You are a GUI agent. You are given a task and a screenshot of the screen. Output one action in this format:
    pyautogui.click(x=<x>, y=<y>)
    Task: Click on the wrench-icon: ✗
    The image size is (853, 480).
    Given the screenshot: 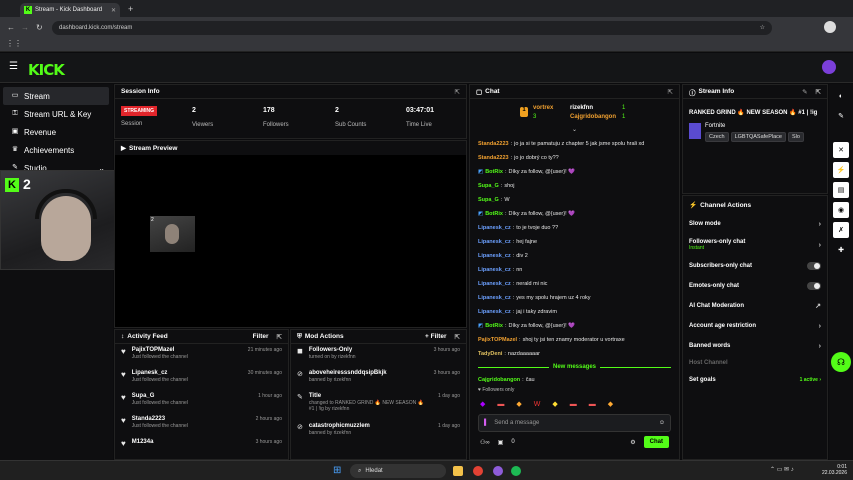 What is the action you would take?
    pyautogui.click(x=841, y=230)
    